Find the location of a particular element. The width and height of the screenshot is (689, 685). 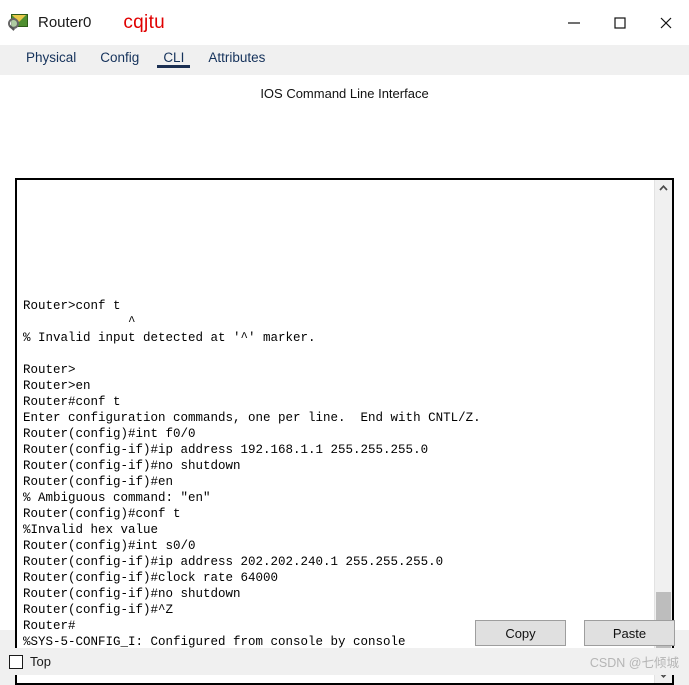

minimize-button is located at coordinates (574, 22).